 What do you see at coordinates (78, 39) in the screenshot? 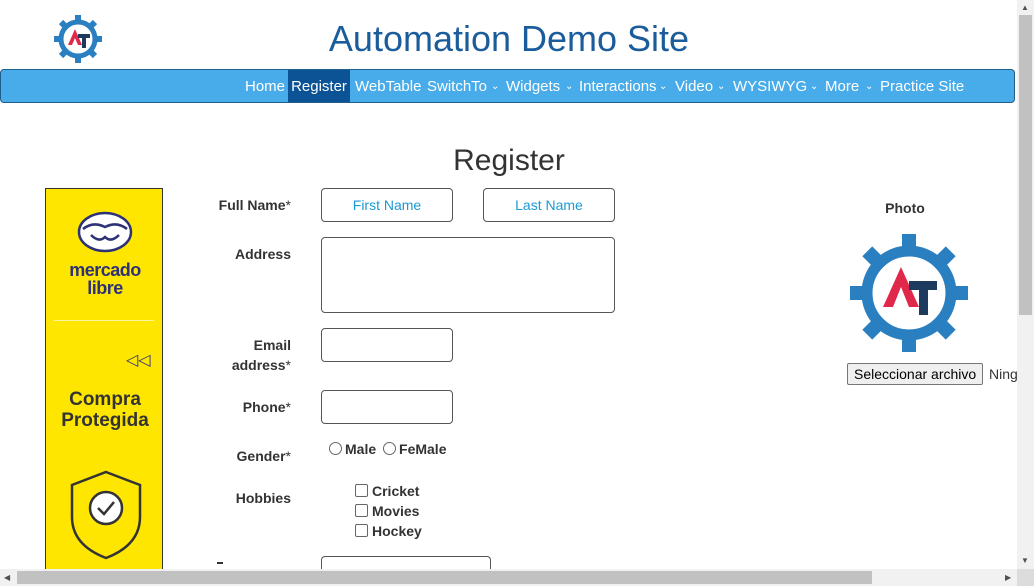
I see `site-logo` at bounding box center [78, 39].